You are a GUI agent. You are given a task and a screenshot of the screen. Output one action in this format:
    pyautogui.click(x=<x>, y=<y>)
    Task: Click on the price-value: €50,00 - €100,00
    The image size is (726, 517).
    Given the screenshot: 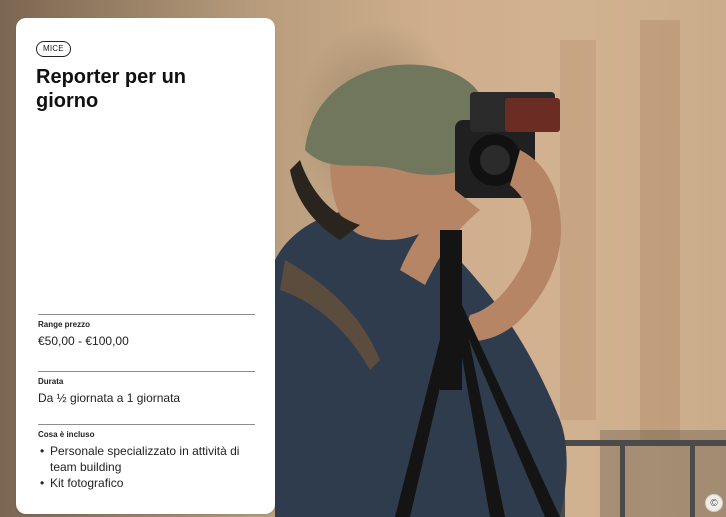 What is the action you would take?
    pyautogui.click(x=83, y=341)
    